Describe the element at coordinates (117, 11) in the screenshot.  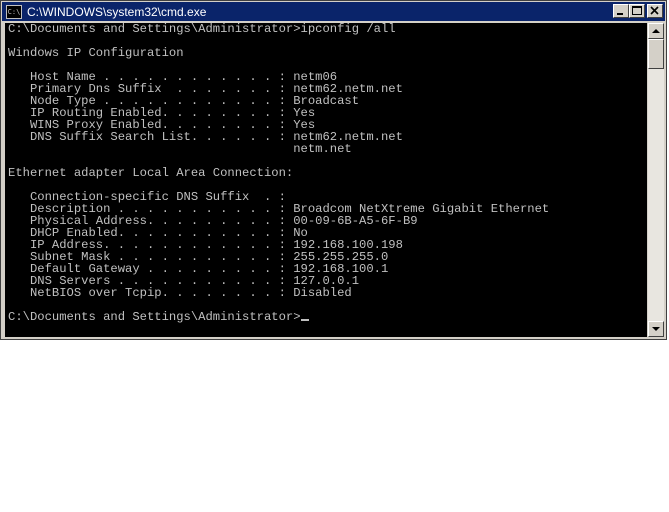
I see `window-title: C:\WINDOWS\system32\cmd.exe` at that location.